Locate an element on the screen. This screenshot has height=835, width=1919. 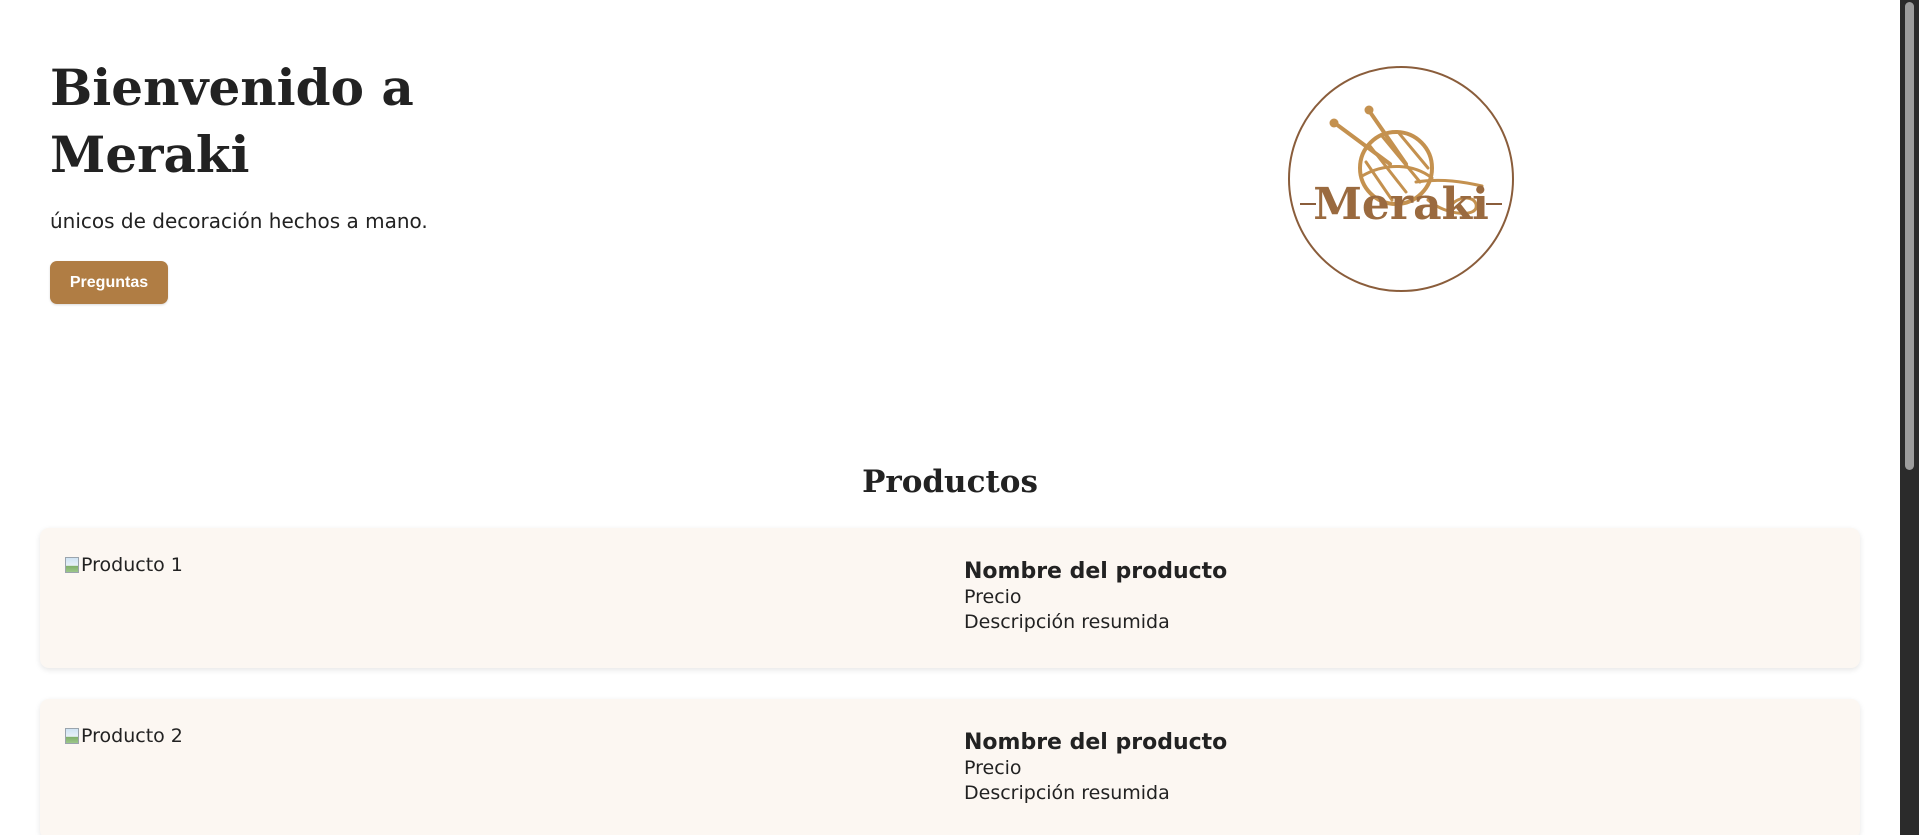
products-section-title: Productos is located at coordinates (950, 482).